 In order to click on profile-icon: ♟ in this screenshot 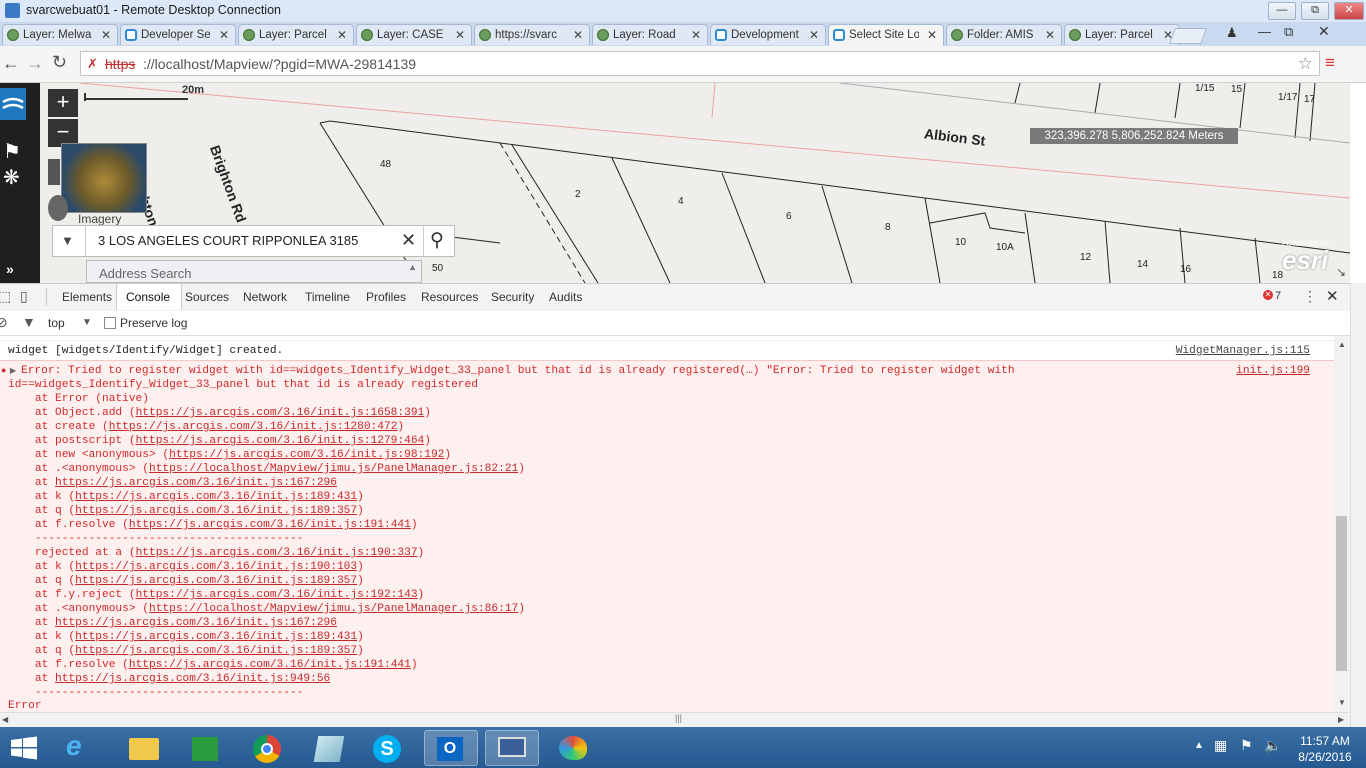, I will do `click(1232, 33)`.